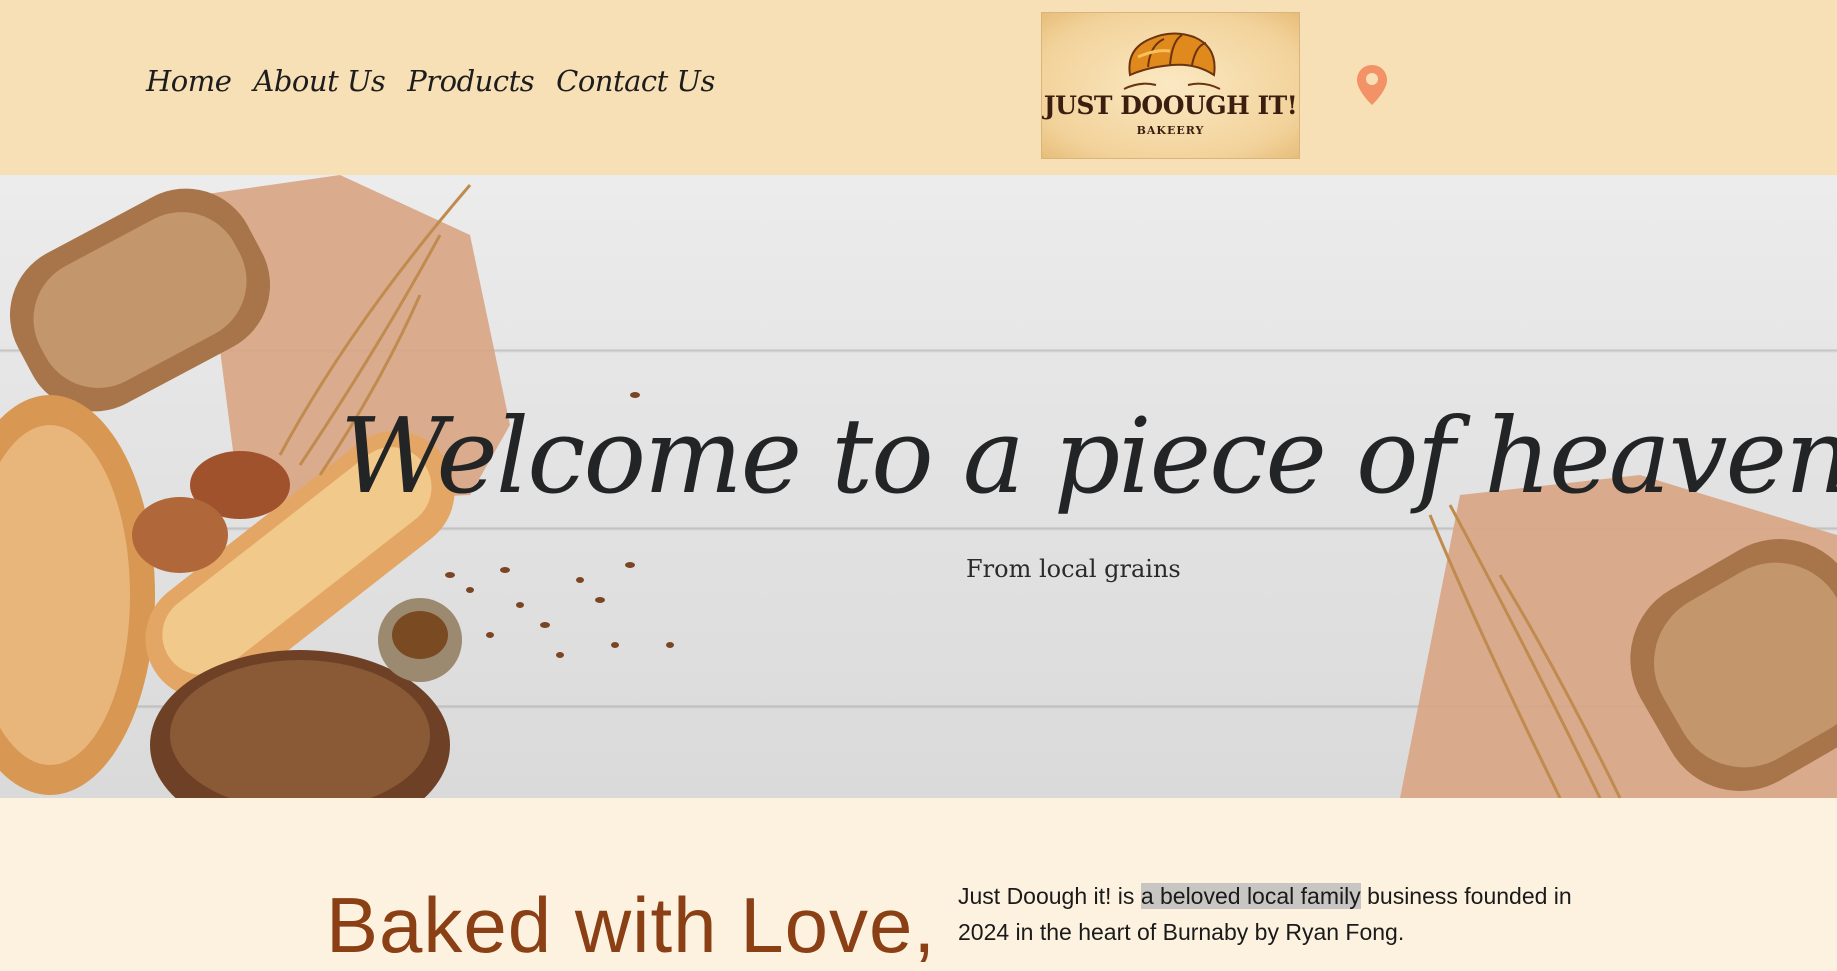  Describe the element at coordinates (1250, 896) in the screenshot. I see `about-text-highlight: a beloved local family` at that location.